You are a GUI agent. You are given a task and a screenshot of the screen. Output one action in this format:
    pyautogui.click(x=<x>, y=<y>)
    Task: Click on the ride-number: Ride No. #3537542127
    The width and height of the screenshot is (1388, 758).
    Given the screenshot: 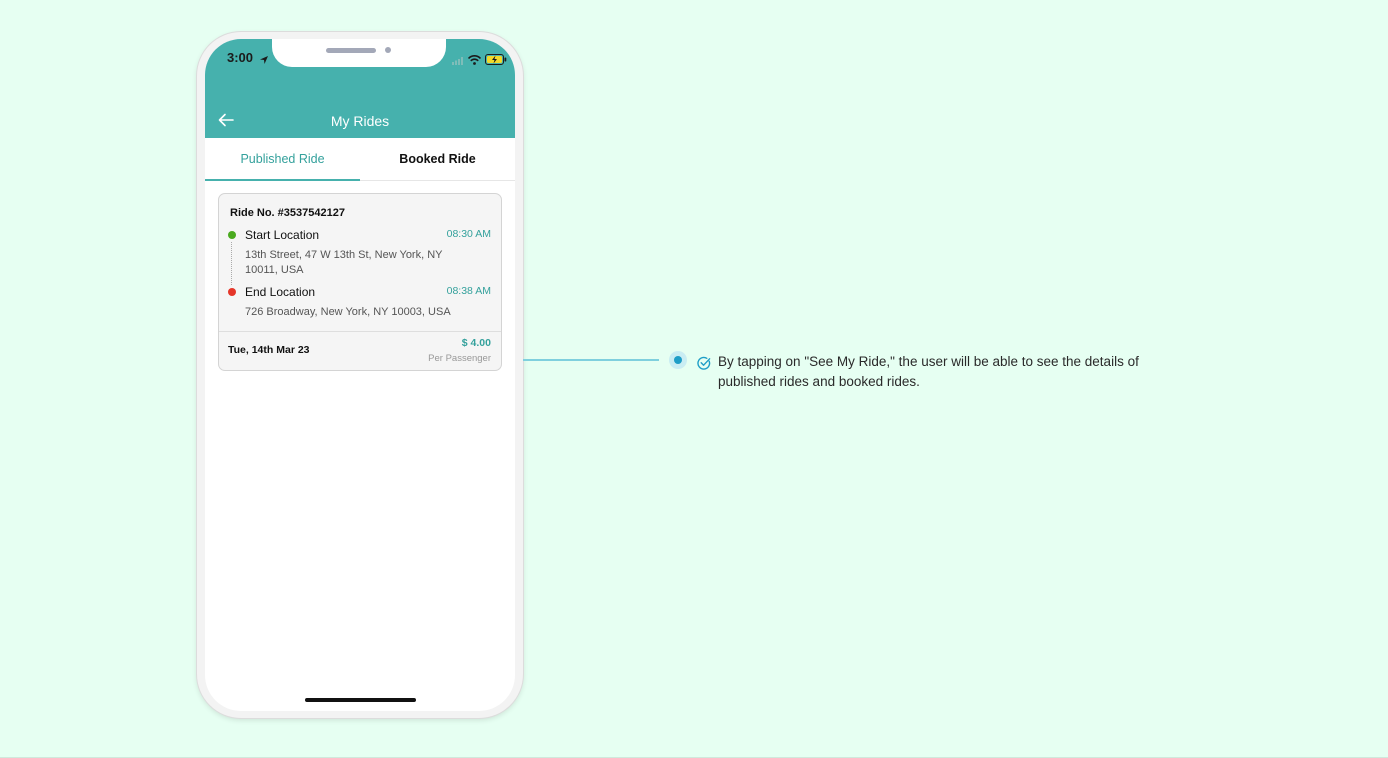 What is the action you would take?
    pyautogui.click(x=287, y=213)
    